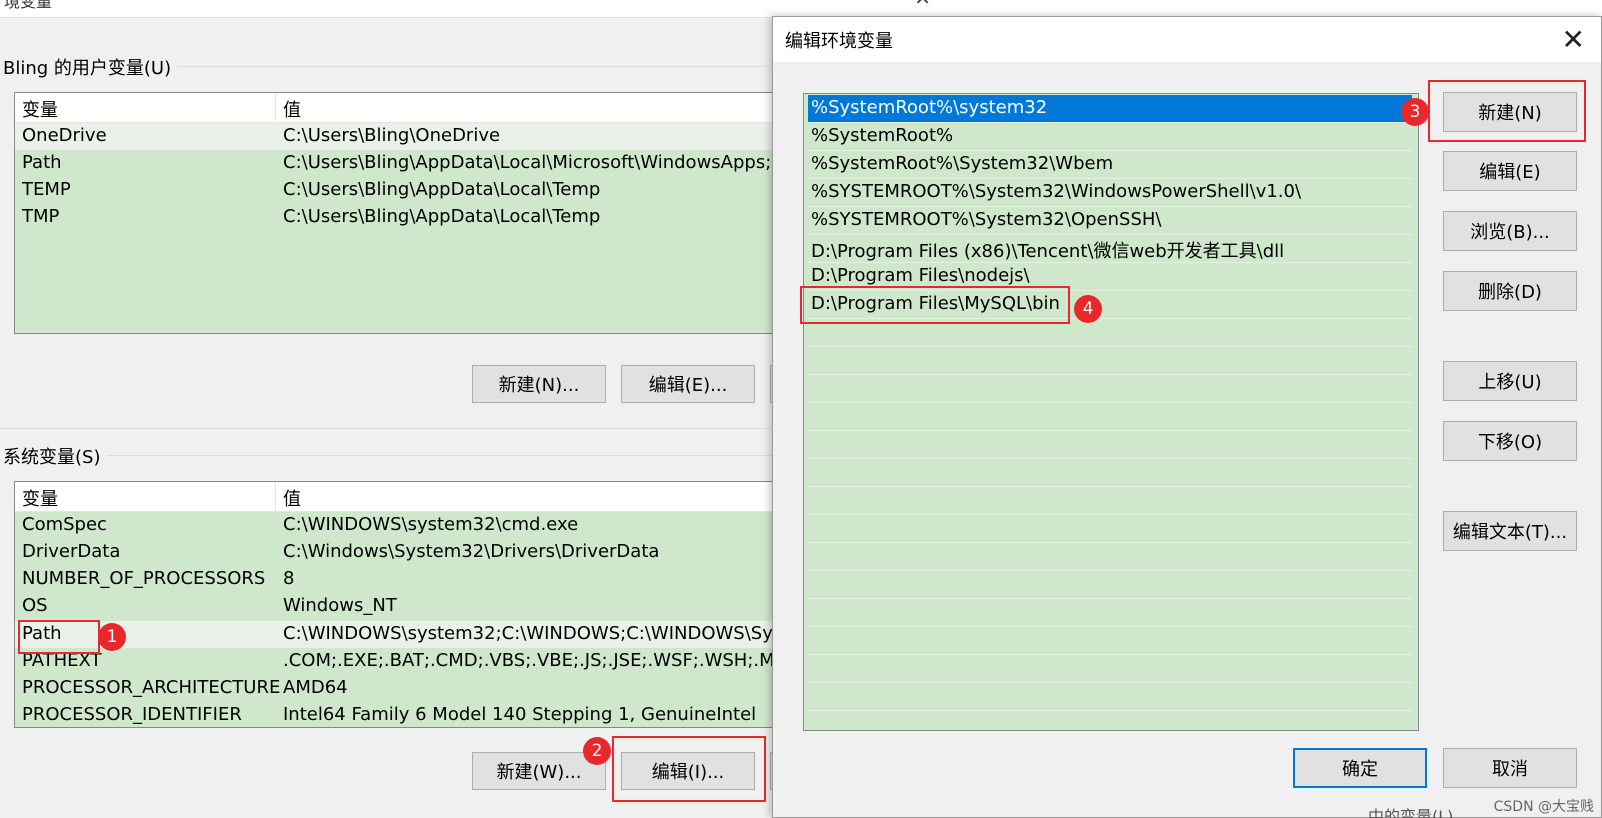 This screenshot has height=818, width=1602. I want to click on dialog-title: 编辑环境变量, so click(839, 41).